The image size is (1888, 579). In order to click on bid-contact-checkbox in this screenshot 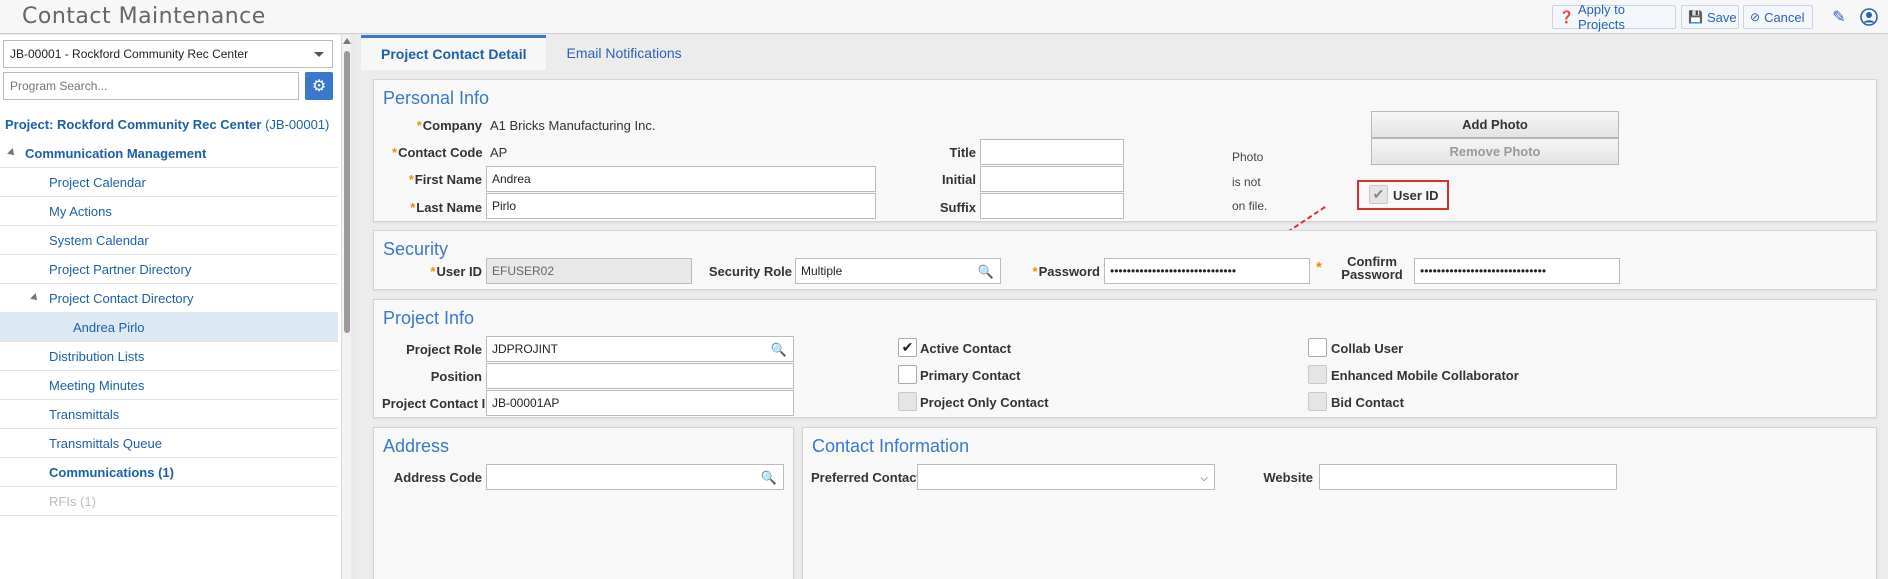, I will do `click(1317, 401)`.